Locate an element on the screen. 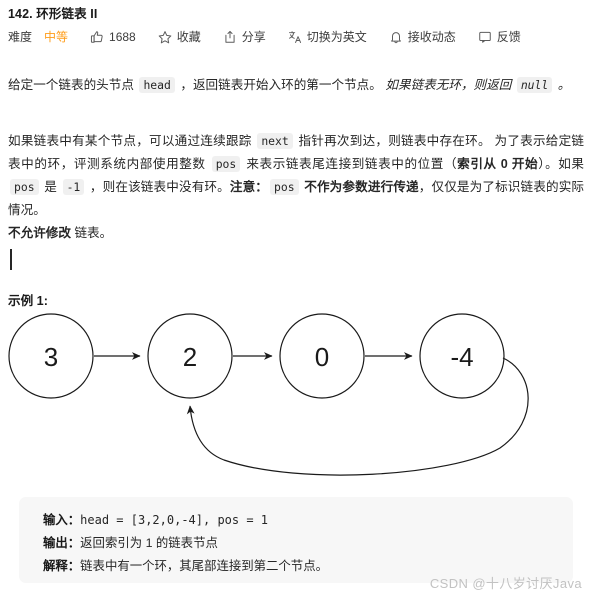 This screenshot has height=597, width=592. page-title: 142. 环形链表 II is located at coordinates (53, 14).